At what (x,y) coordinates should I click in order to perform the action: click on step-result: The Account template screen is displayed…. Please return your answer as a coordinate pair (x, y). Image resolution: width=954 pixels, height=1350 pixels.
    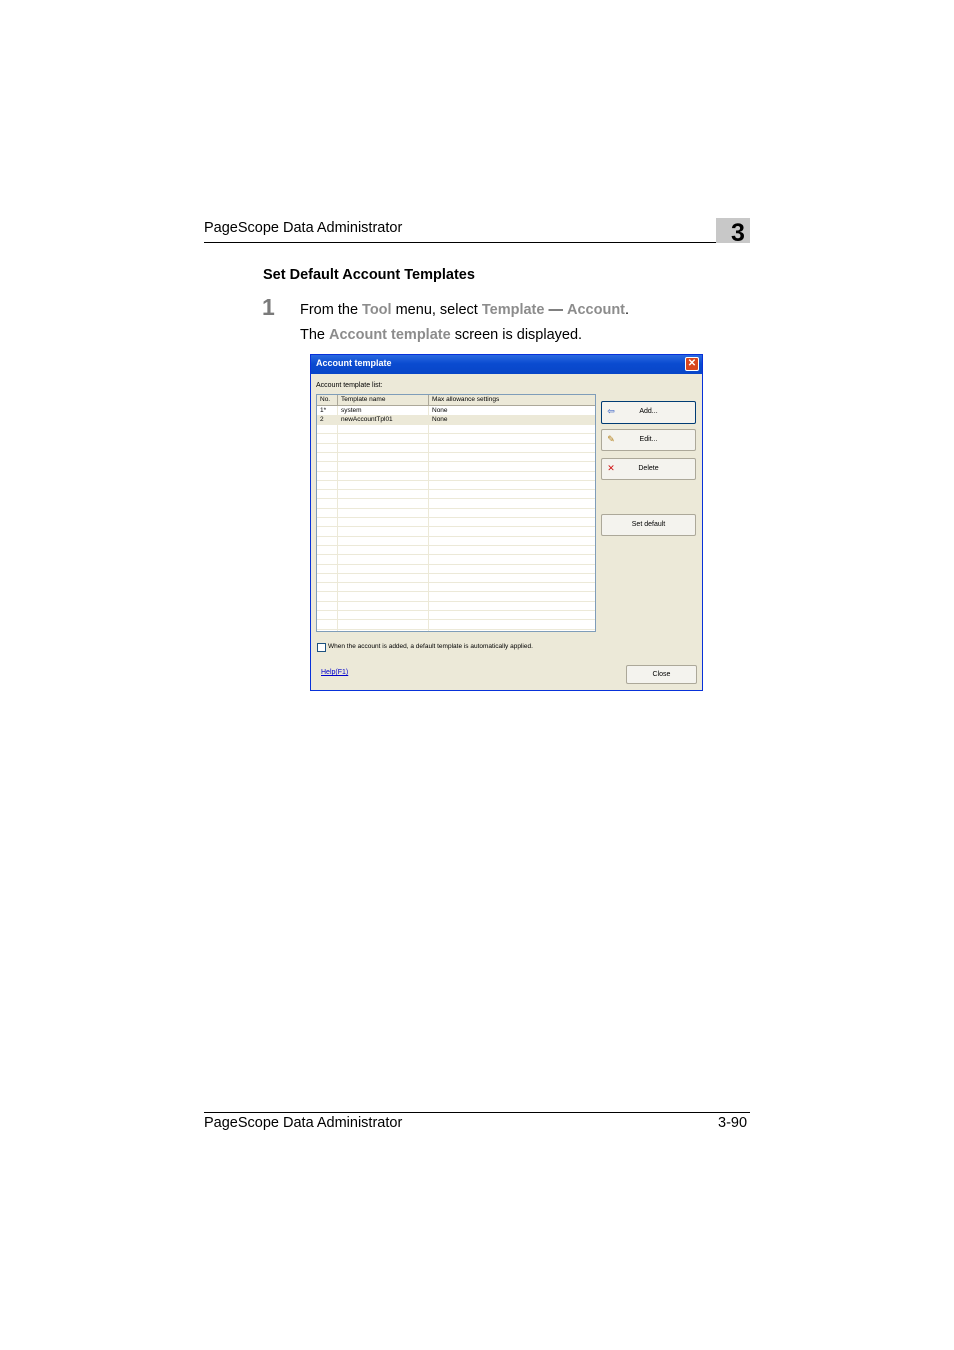
    Looking at the image, I should click on (441, 335).